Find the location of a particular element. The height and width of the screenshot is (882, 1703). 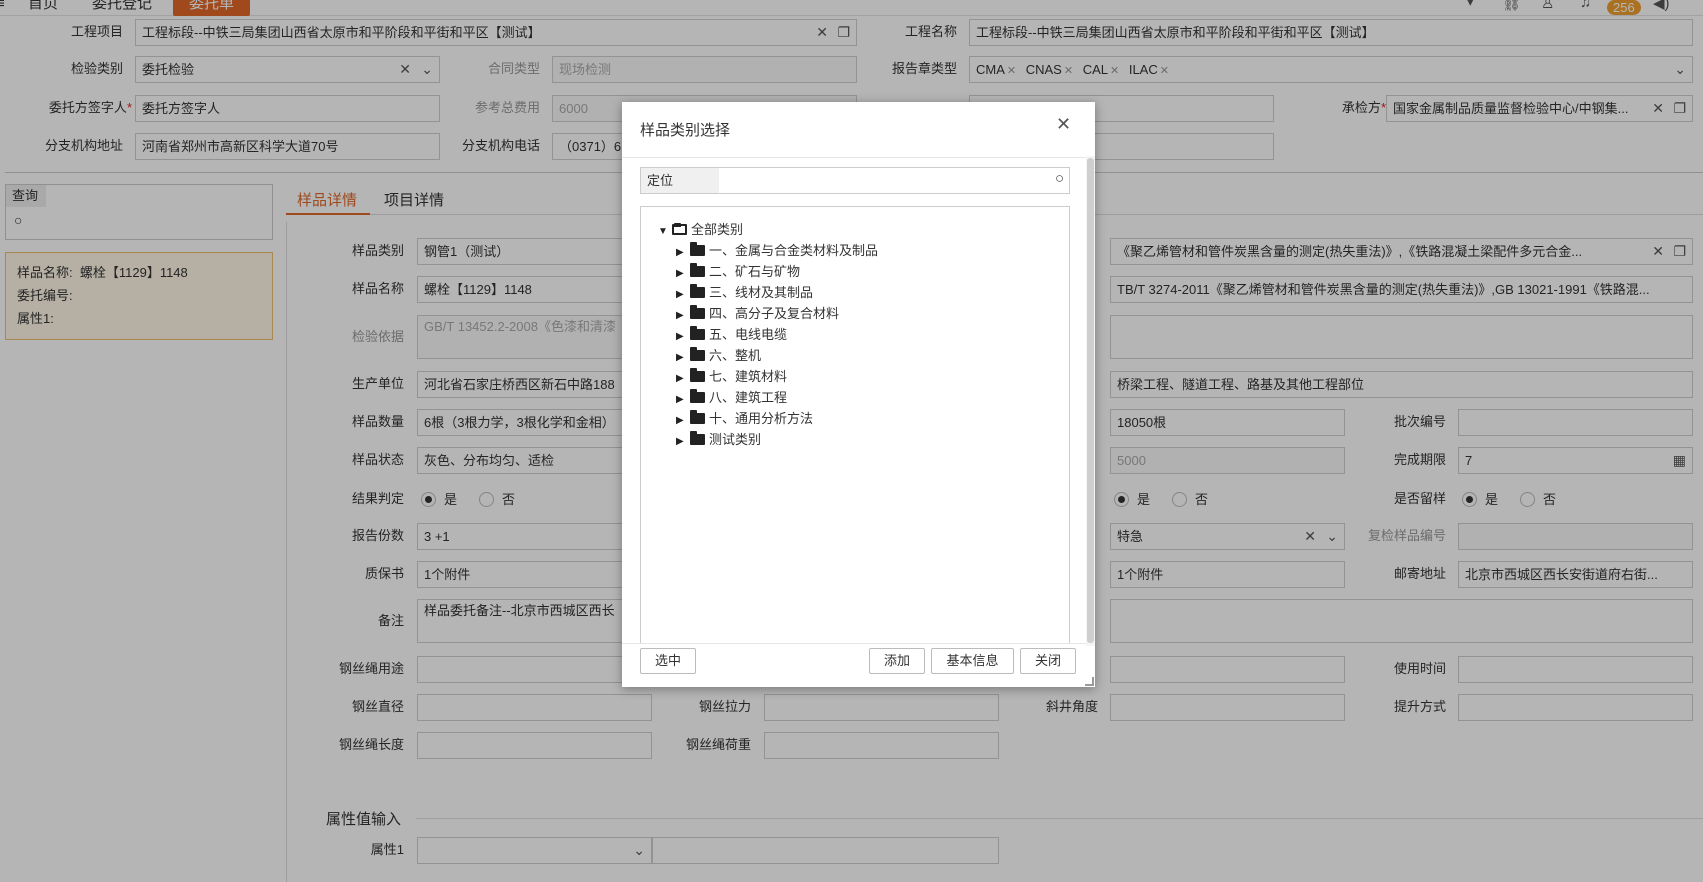

tree-item: ▶ 一、金属与合金类材料及制品 is located at coordinates (777, 250).